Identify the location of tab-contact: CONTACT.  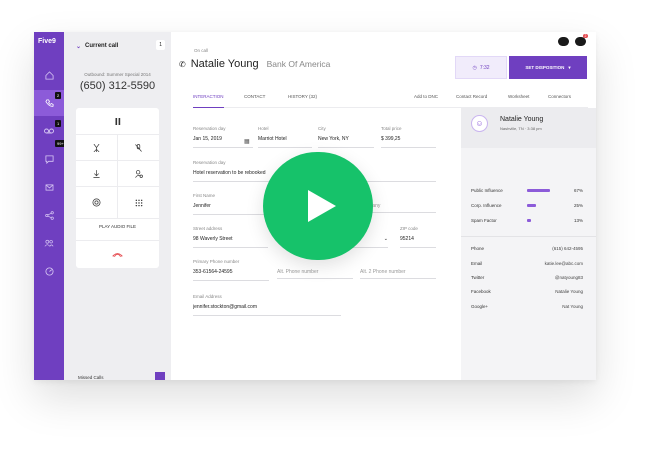
(254, 101).